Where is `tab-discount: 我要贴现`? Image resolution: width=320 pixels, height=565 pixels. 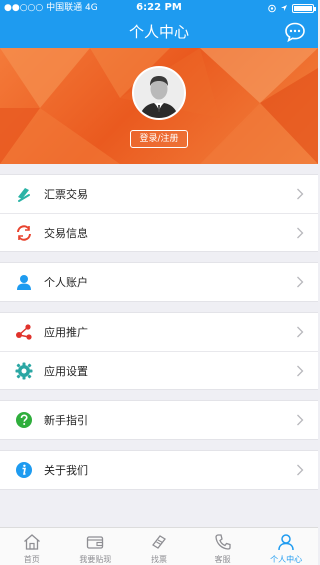 tab-discount: 我要贴现 is located at coordinates (96, 546).